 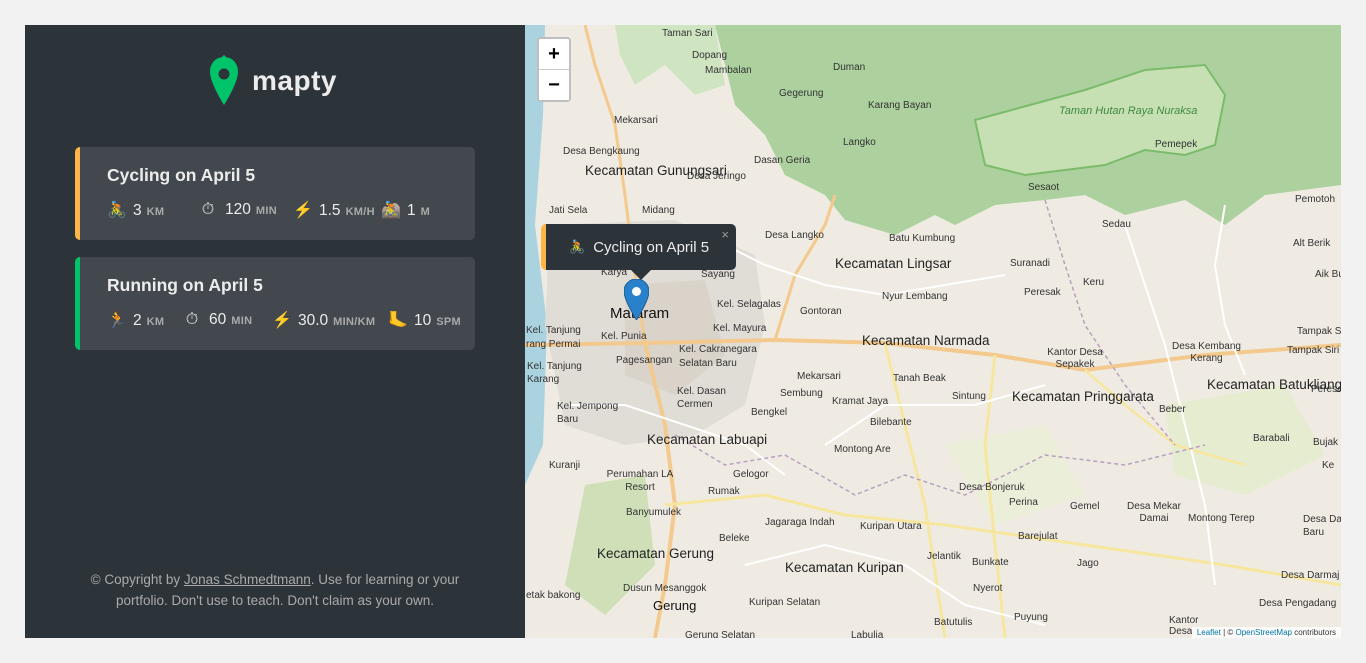 I want to click on cadence-unit: SPM, so click(x=448, y=322).